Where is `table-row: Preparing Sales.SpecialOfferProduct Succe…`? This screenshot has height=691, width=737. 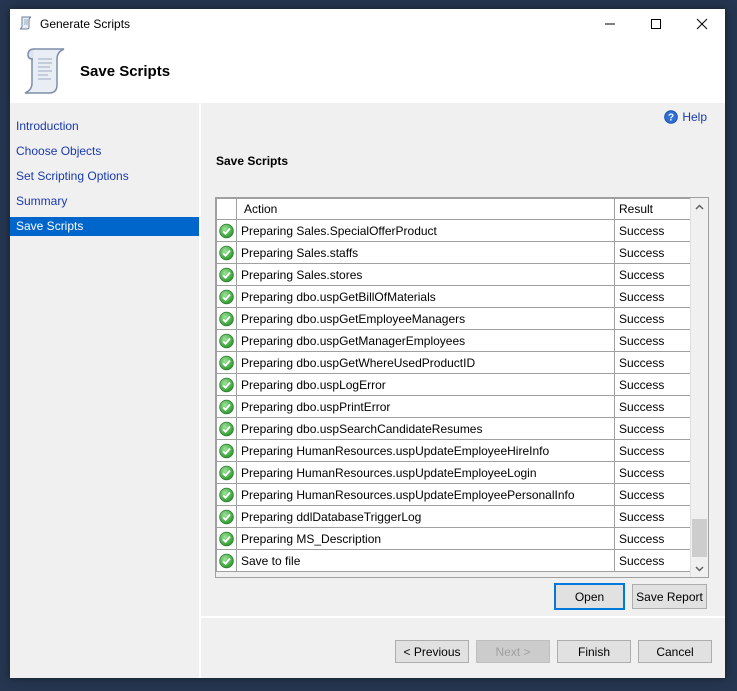 table-row: Preparing Sales.SpecialOfferProduct Succe… is located at coordinates (454, 230).